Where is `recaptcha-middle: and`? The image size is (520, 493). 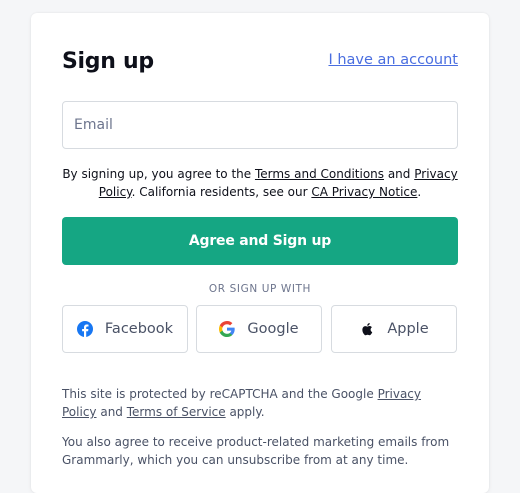 recaptcha-middle: and is located at coordinates (111, 412).